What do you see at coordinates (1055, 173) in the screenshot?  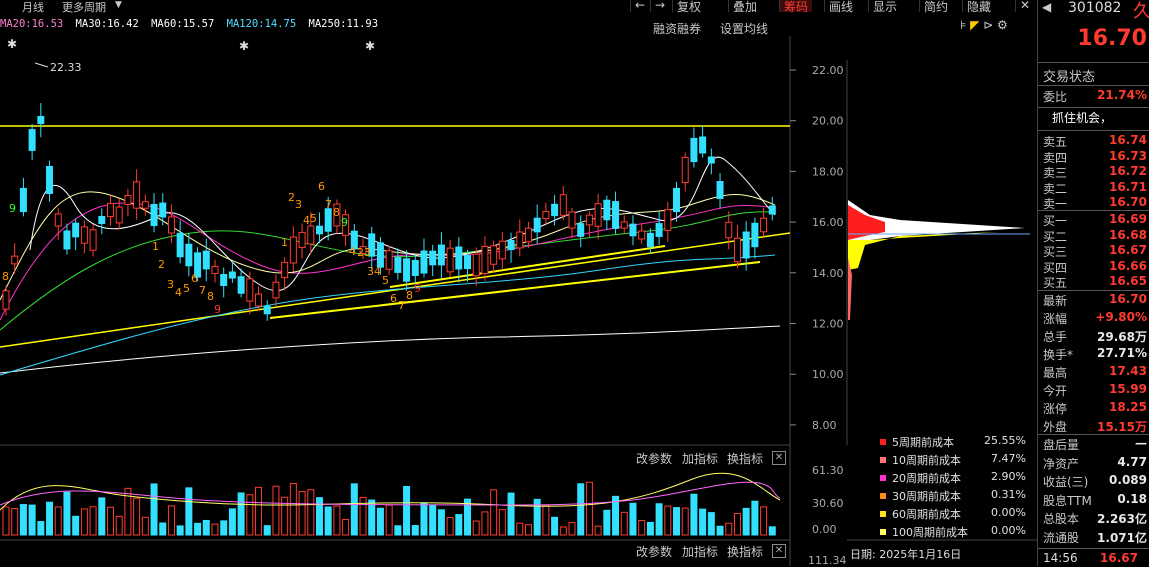 I see `ask-label: 卖三` at bounding box center [1055, 173].